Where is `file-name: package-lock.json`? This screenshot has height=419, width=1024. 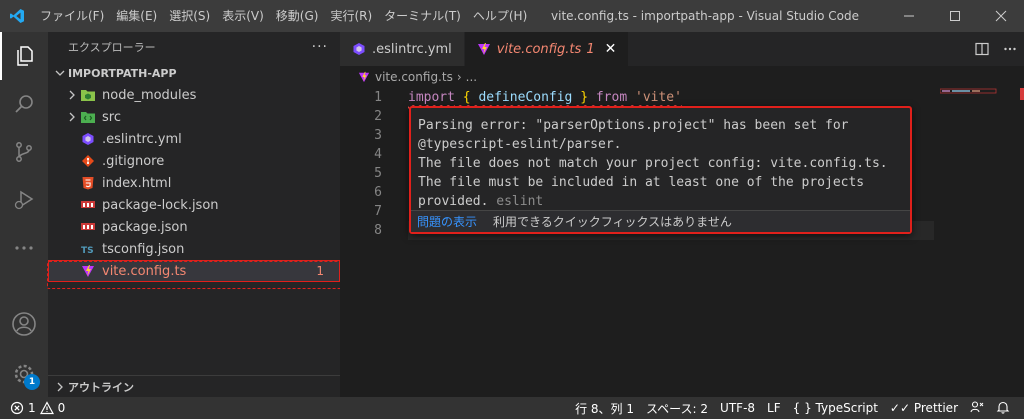 file-name: package-lock.json is located at coordinates (160, 205).